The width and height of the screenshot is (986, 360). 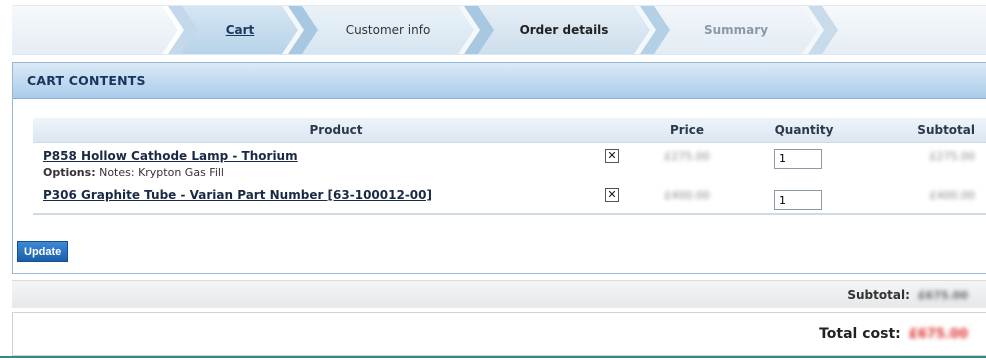 I want to click on subtotal-value: £400.00, so click(x=952, y=195).